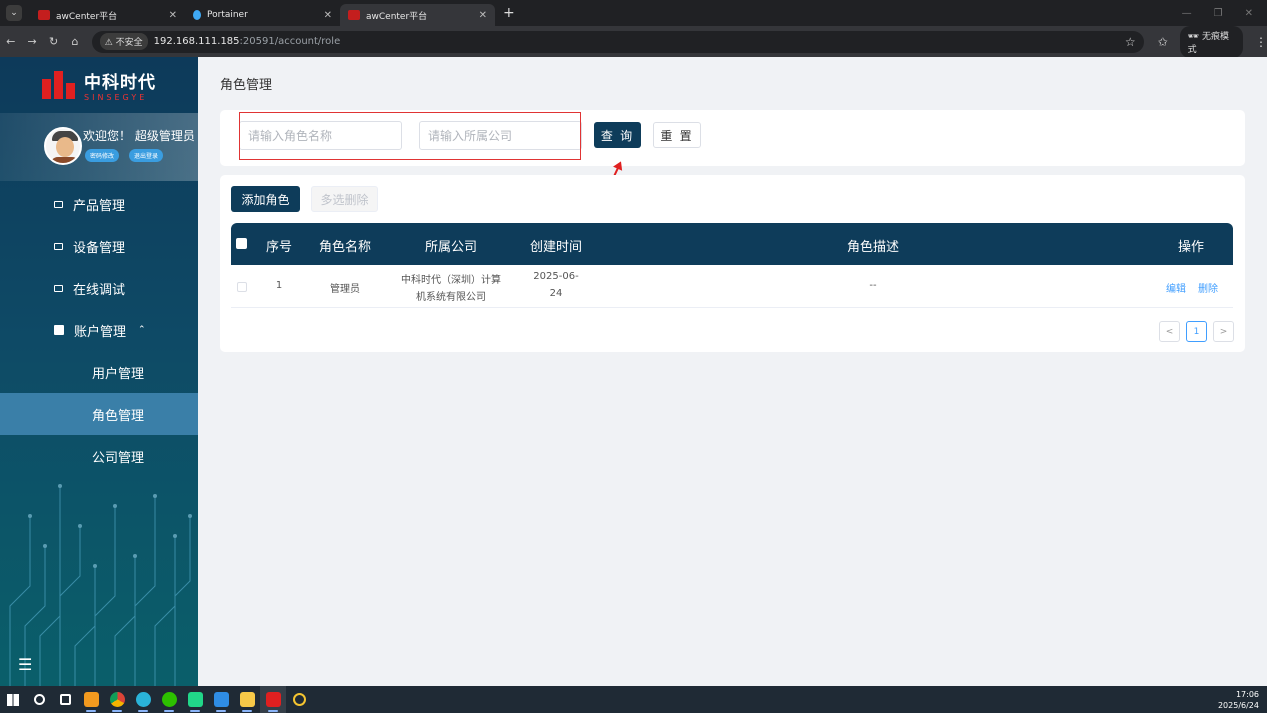 Image resolution: width=1267 pixels, height=713 pixels. Describe the element at coordinates (450, 247) in the screenshot. I see `column-header: 所属公司` at that location.